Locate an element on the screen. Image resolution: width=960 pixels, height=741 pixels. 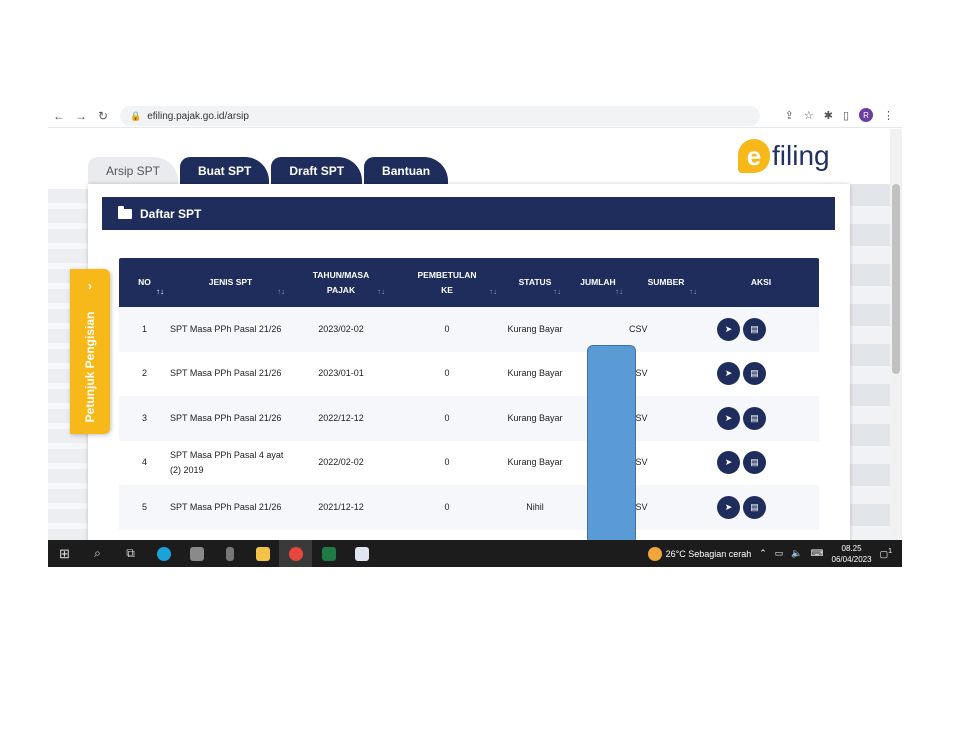
language-icon: ⌨ is located at coordinates (817, 553).